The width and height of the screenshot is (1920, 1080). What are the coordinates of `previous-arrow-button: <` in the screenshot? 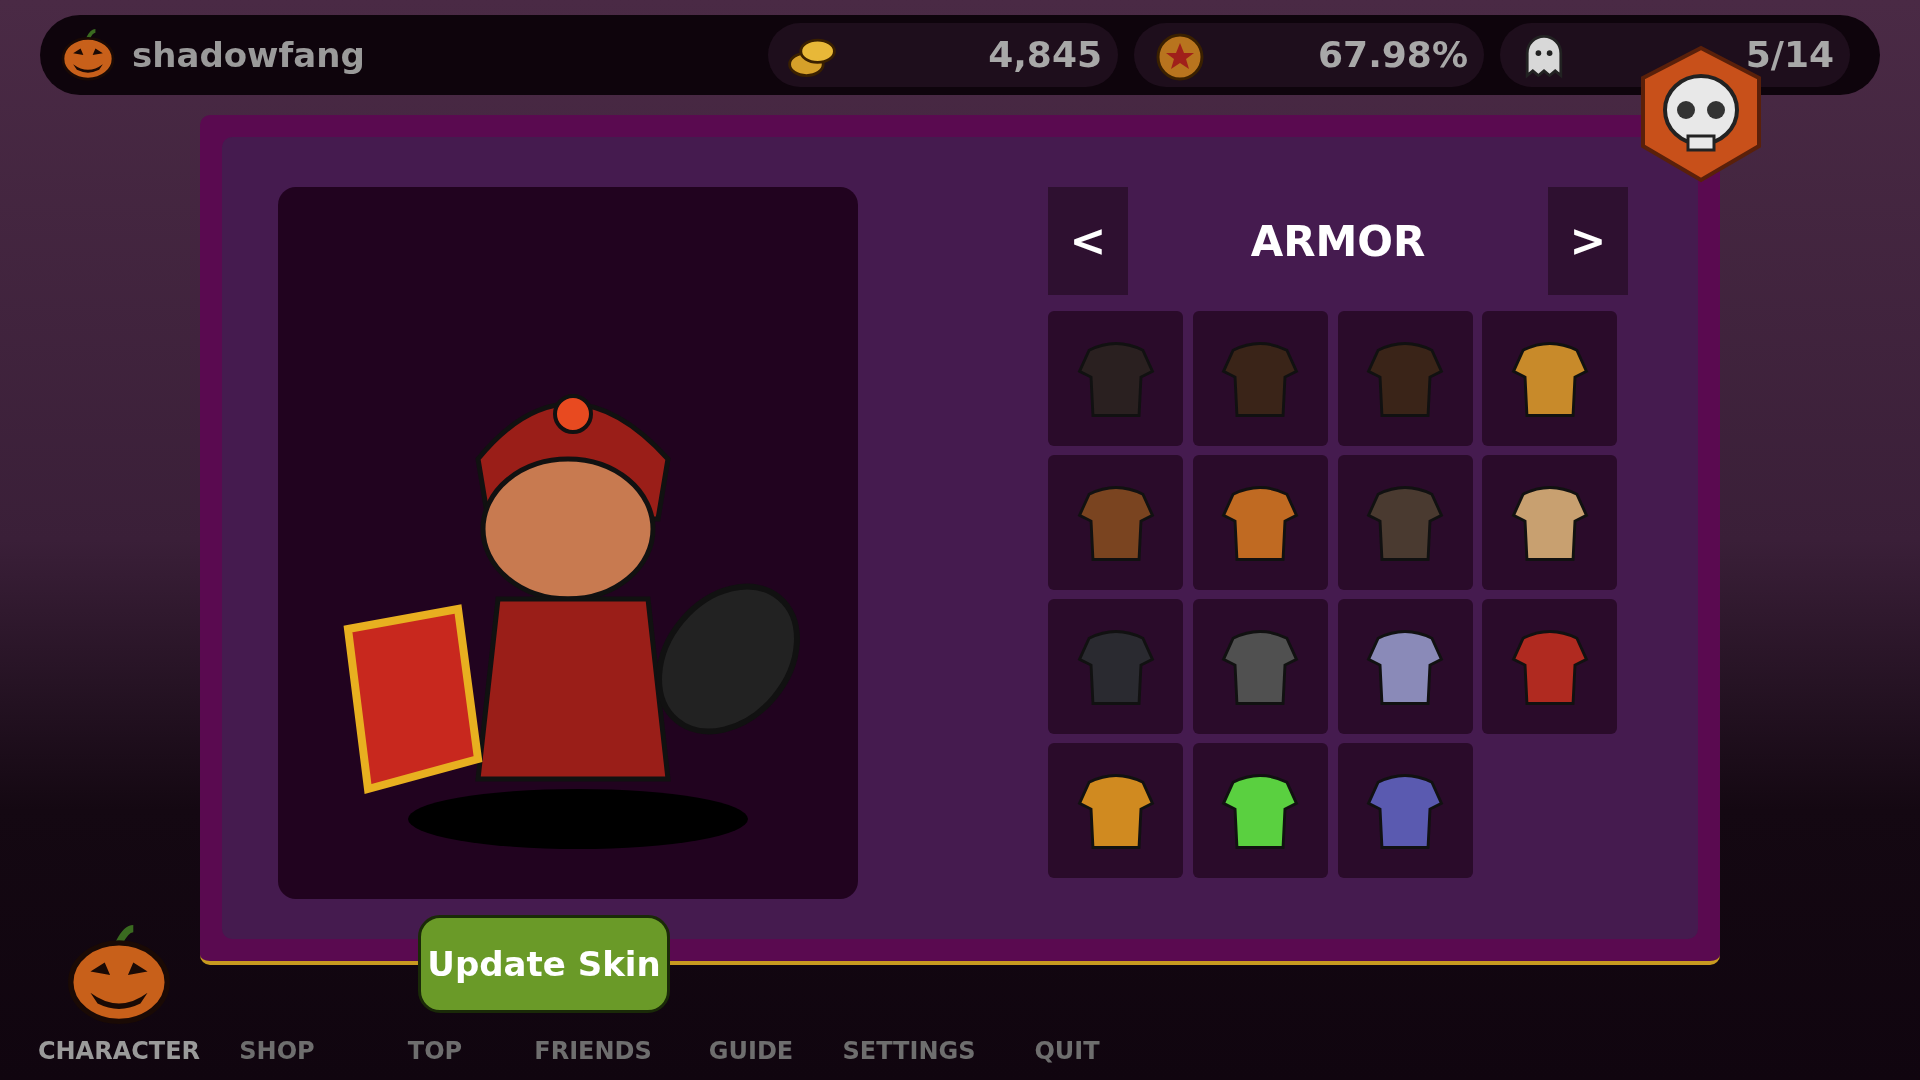 It's located at (1088, 241).